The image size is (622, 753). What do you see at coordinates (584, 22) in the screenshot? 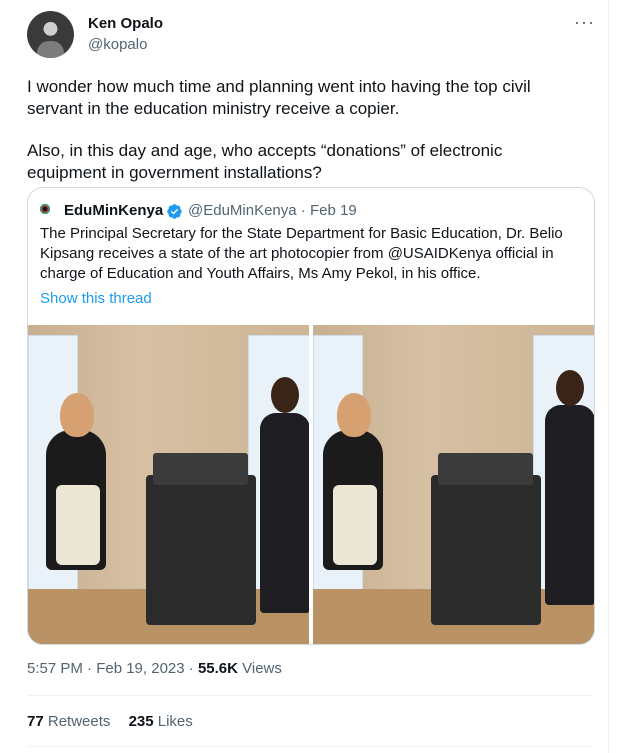
I see `more-options-icon: ···` at bounding box center [584, 22].